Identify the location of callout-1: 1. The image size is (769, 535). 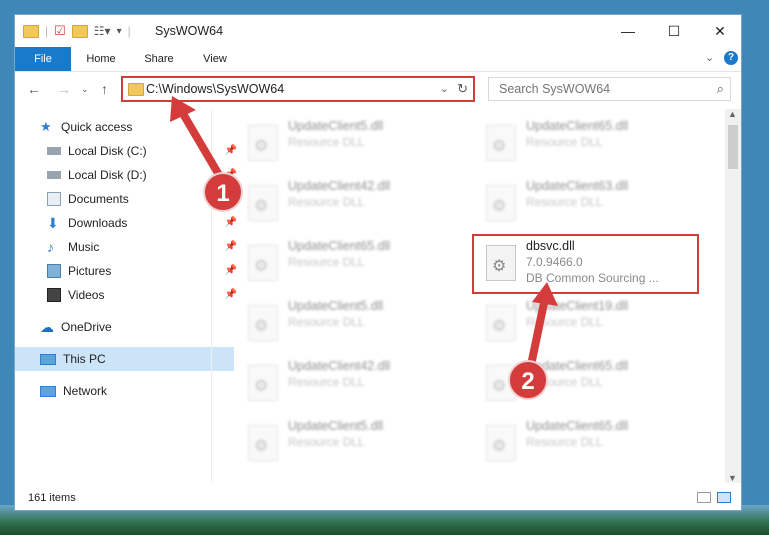
(223, 192).